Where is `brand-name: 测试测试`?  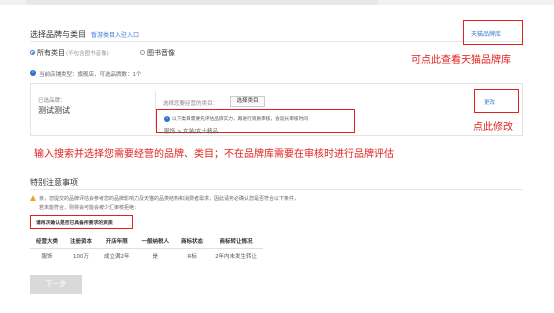
brand-name: 测试测试 is located at coordinates (54, 110).